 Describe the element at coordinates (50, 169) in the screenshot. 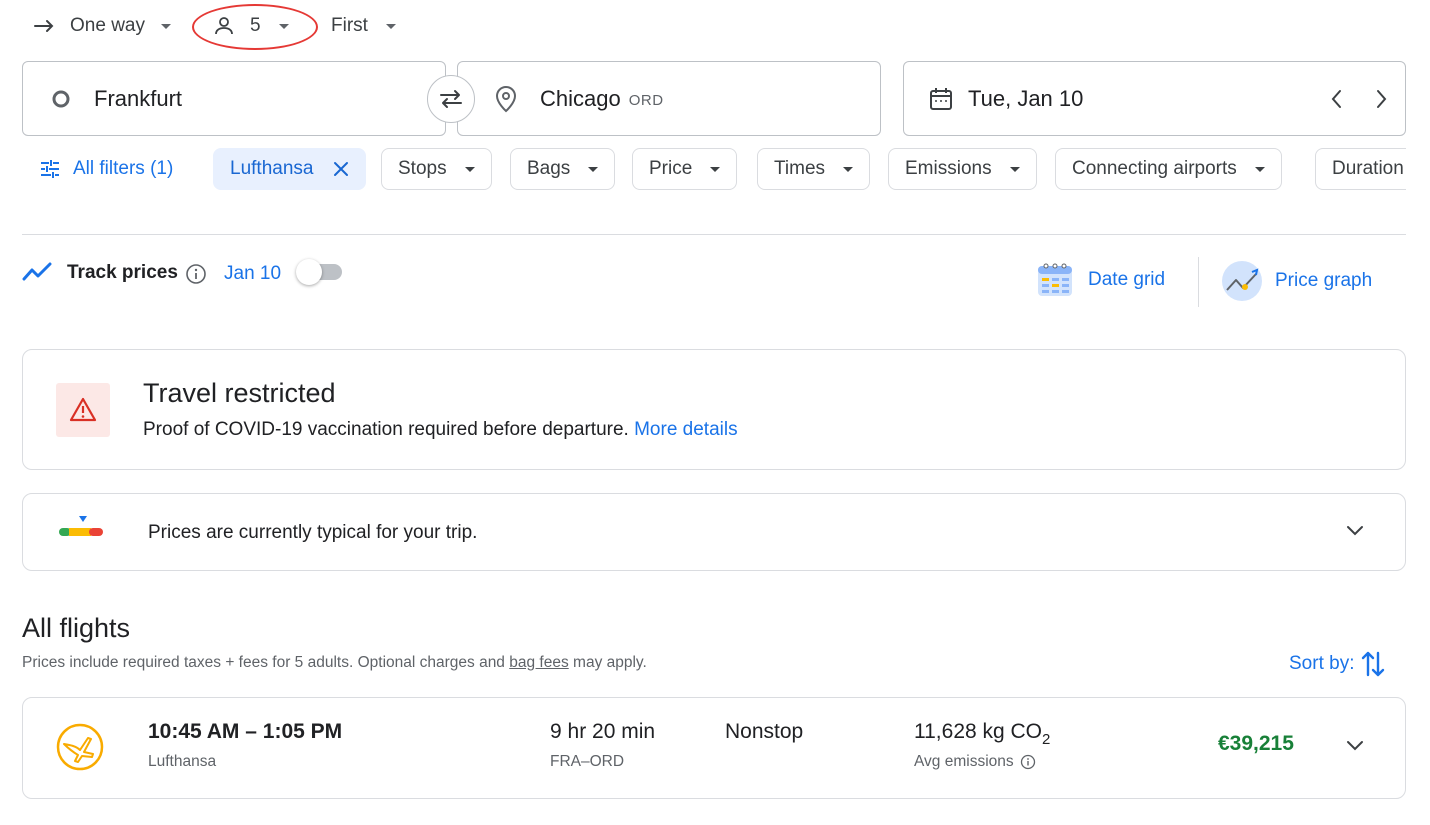

I see `tune-icon` at that location.